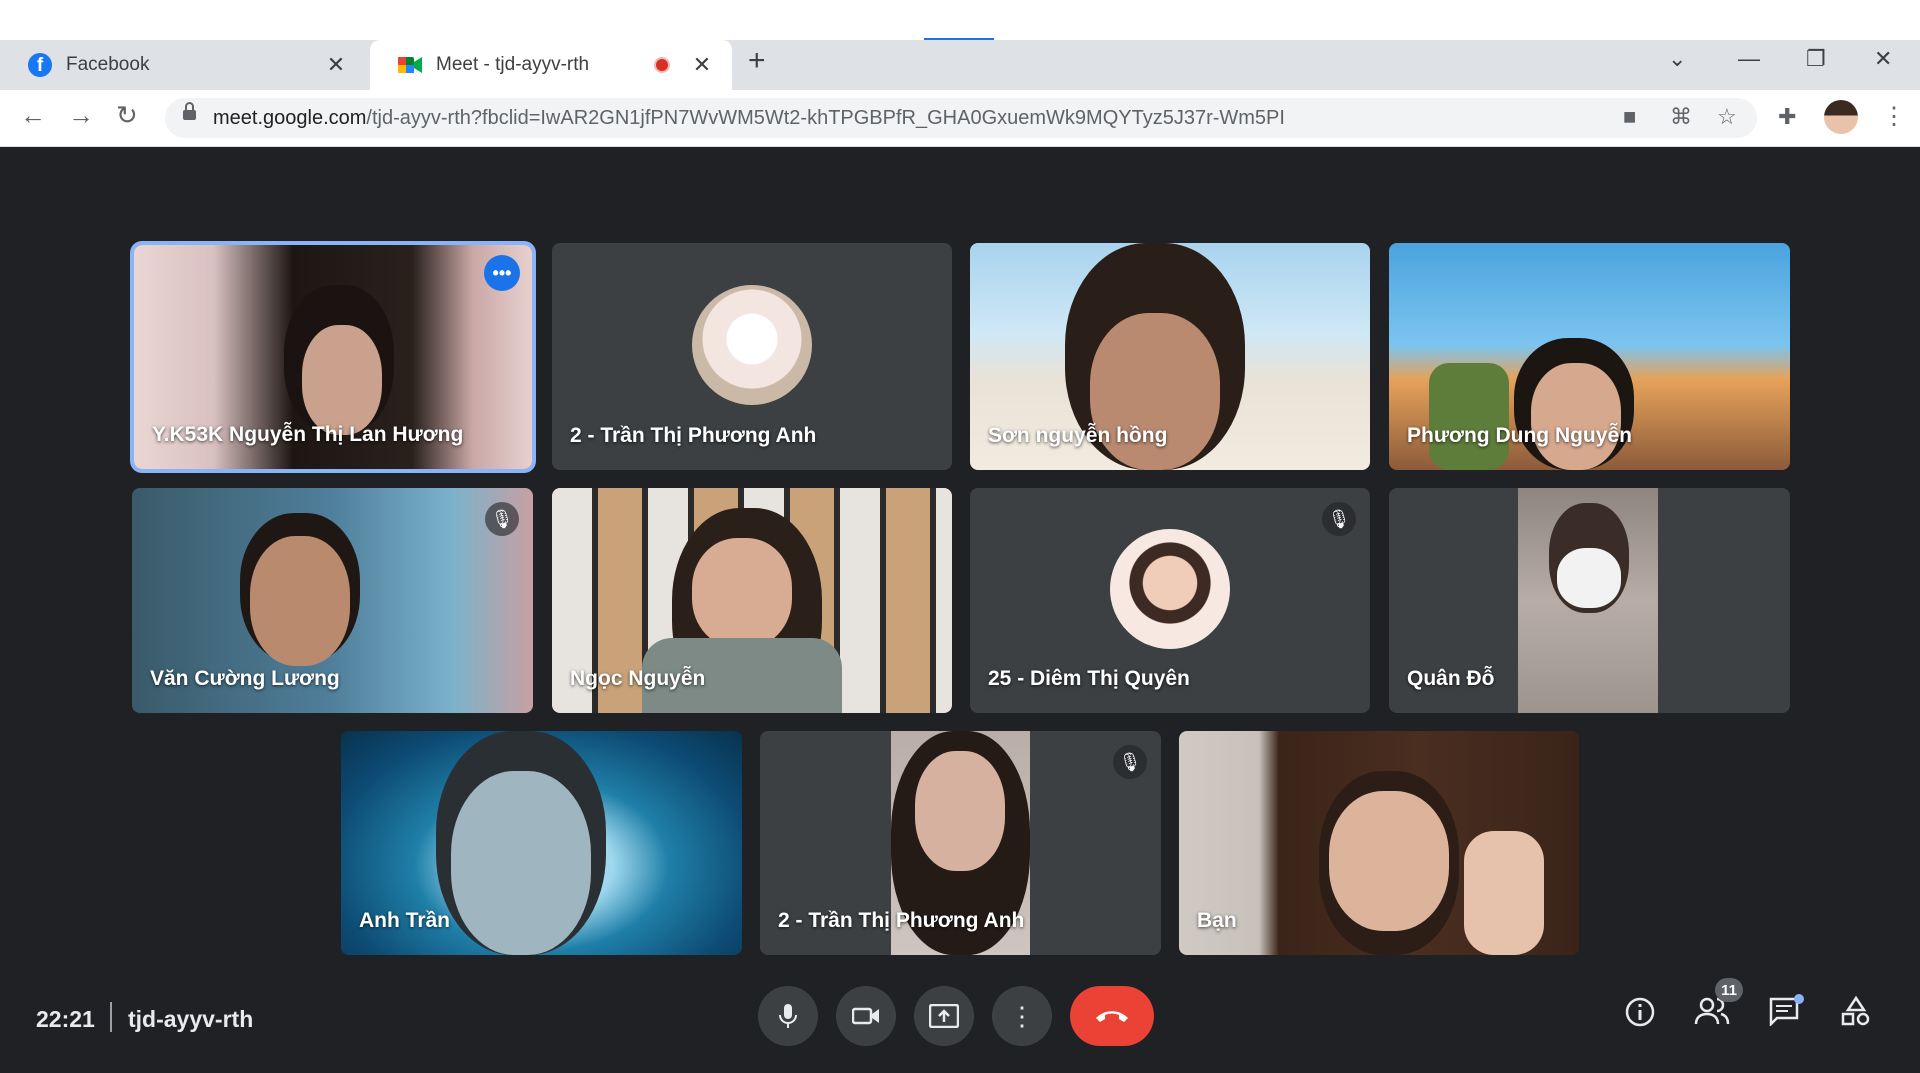  Describe the element at coordinates (1883, 59) in the screenshot. I see `window-close-icon: ✕` at that location.